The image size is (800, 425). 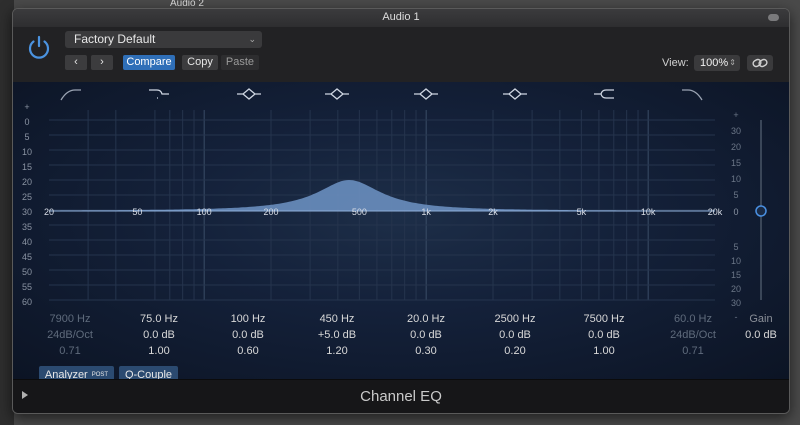 I want to click on window-resize-icon, so click(x=773, y=17).